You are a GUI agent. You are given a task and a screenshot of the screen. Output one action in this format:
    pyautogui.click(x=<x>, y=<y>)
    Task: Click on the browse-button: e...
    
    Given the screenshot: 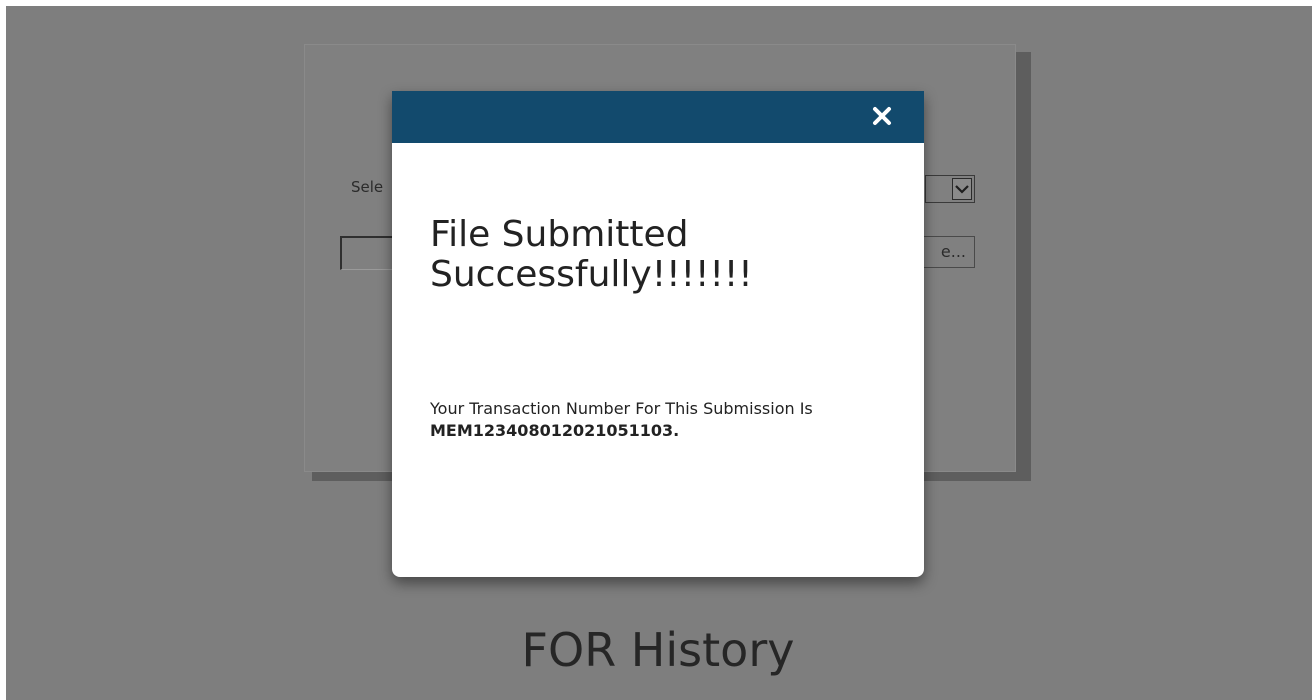 What is the action you would take?
    pyautogui.click(x=946, y=252)
    